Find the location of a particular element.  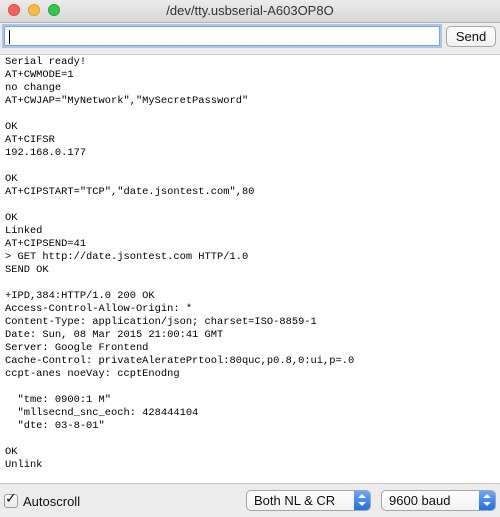

output-line: "mllsecnd_snc_eoch: 428444104 is located at coordinates (102, 413).